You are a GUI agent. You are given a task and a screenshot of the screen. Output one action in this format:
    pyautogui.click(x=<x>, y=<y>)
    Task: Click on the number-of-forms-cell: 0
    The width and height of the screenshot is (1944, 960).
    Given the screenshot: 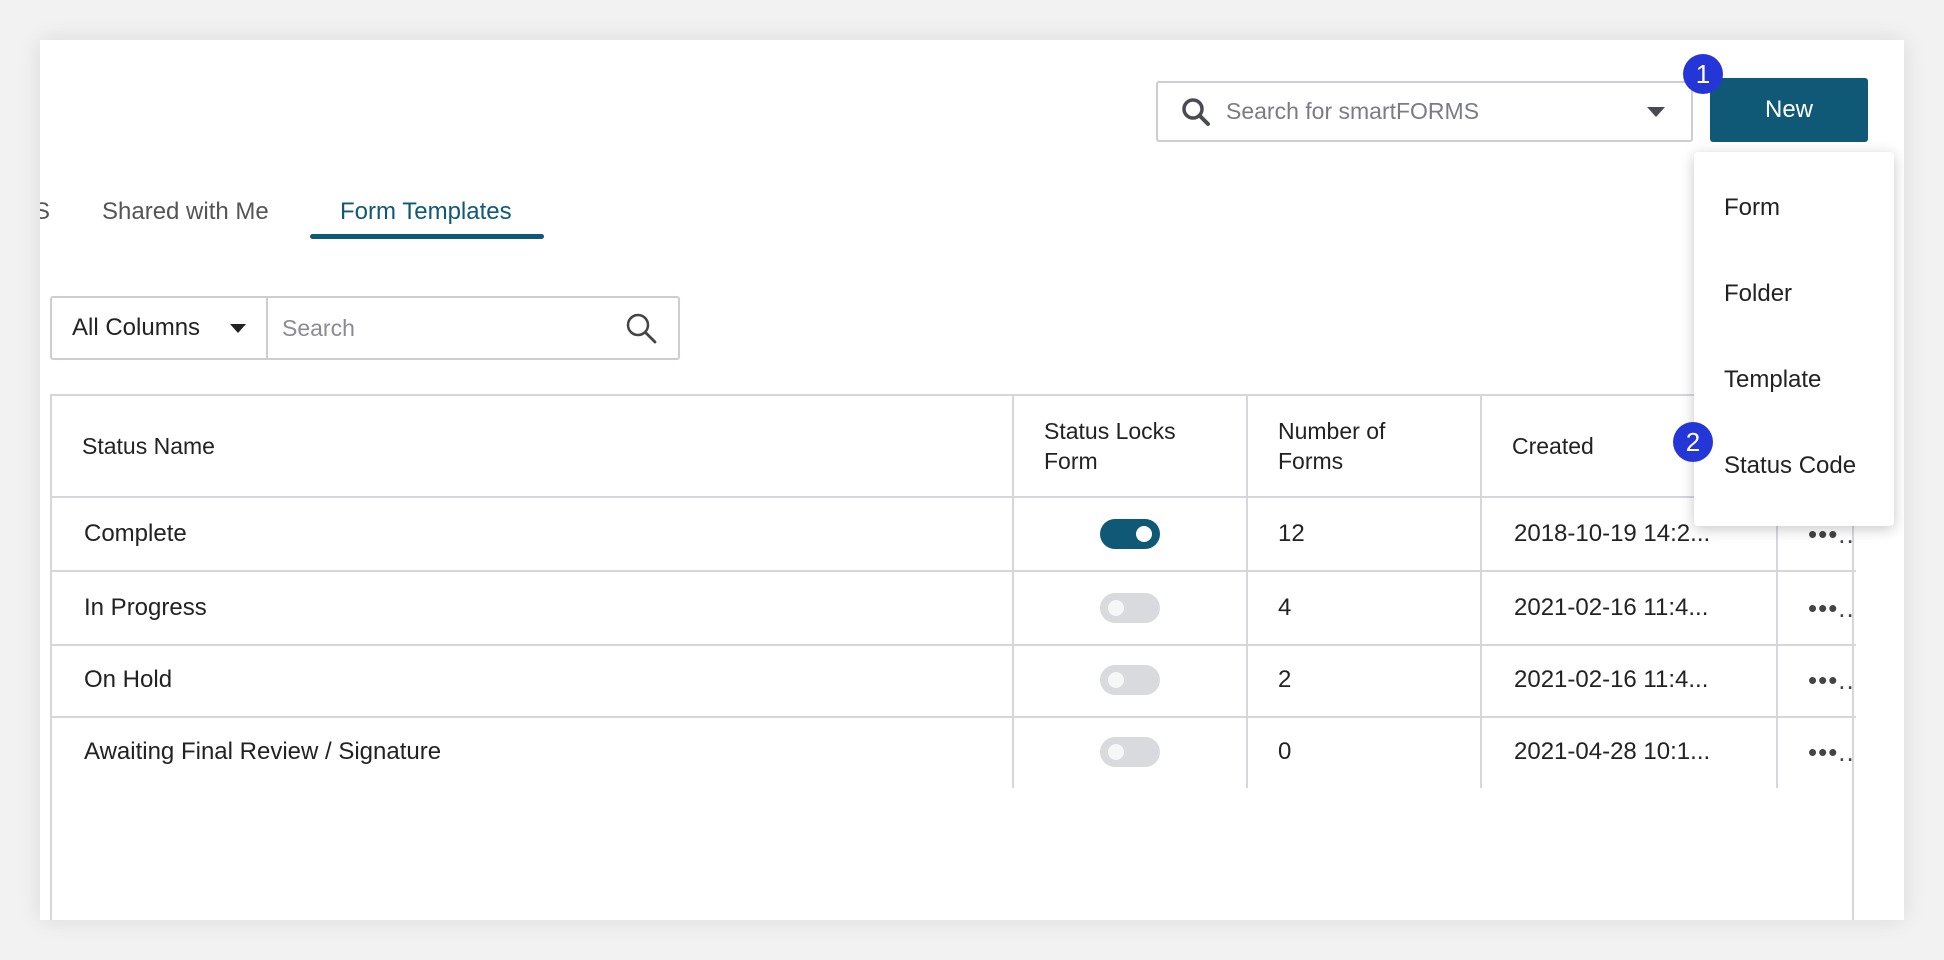 What is the action you would take?
    pyautogui.click(x=1365, y=752)
    